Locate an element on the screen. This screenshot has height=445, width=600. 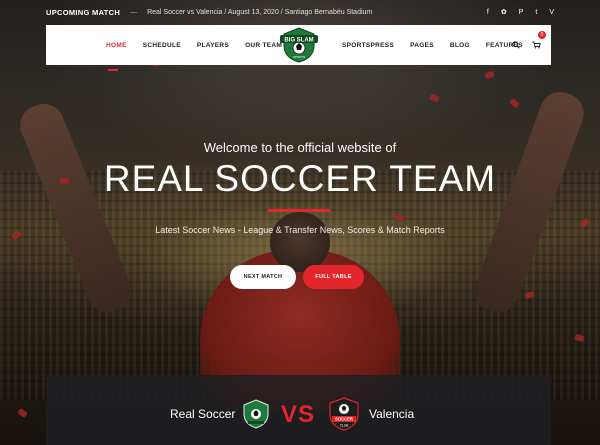
away-crest-text: SOCCER is located at coordinates (344, 419).